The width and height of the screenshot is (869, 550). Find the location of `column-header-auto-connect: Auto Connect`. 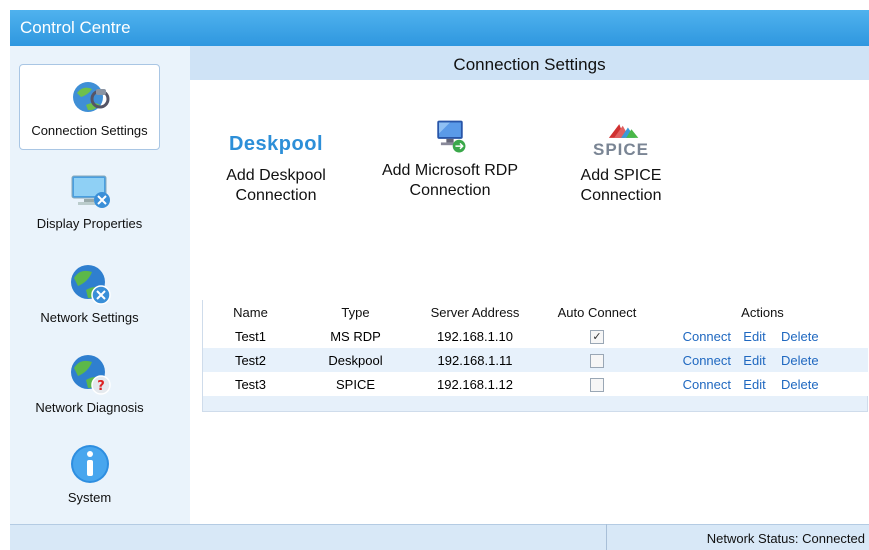

column-header-auto-connect: Auto Connect is located at coordinates (597, 312).